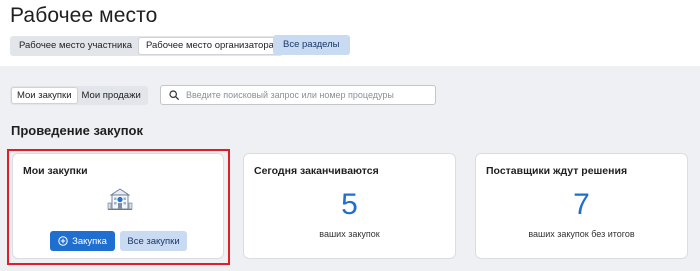  What do you see at coordinates (75, 46) in the screenshot?
I see `workspace-participant-tab: Рабочее место участника` at bounding box center [75, 46].